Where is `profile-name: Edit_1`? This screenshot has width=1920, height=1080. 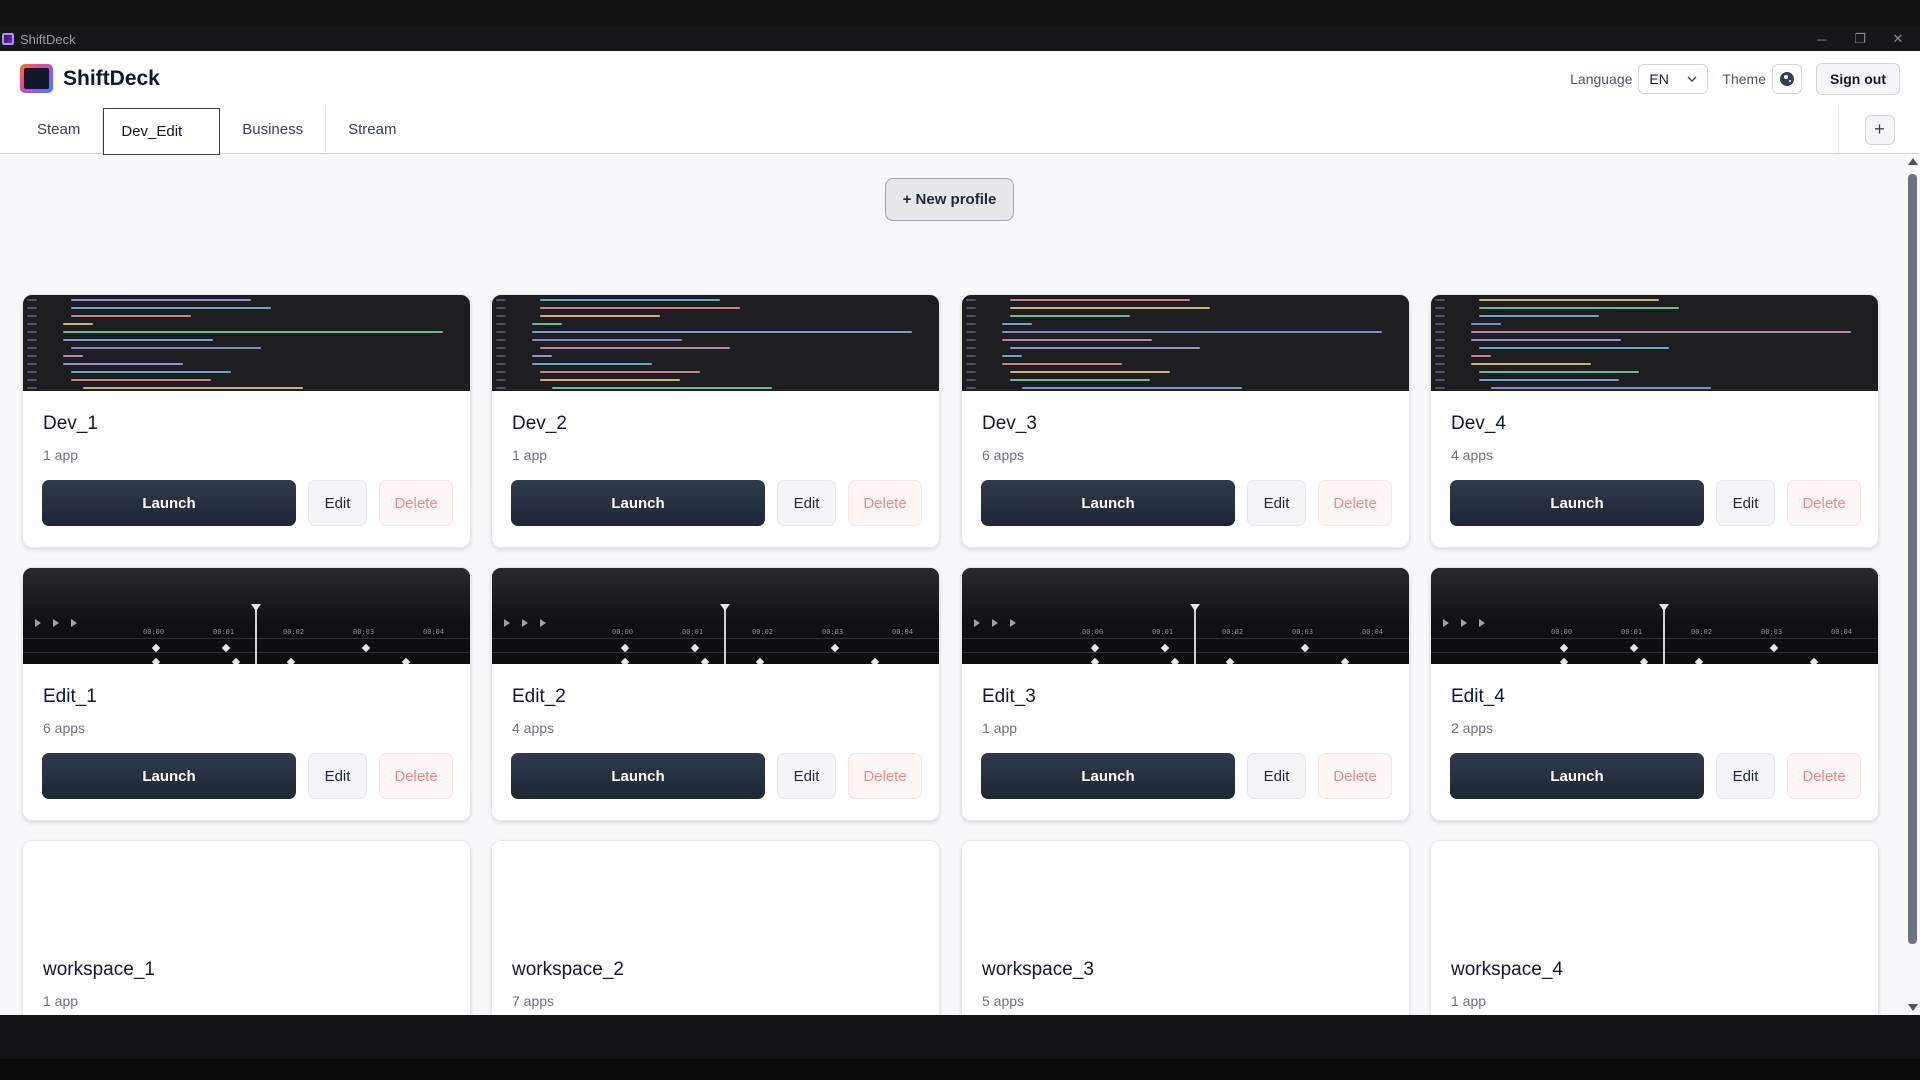 profile-name: Edit_1 is located at coordinates (70, 696).